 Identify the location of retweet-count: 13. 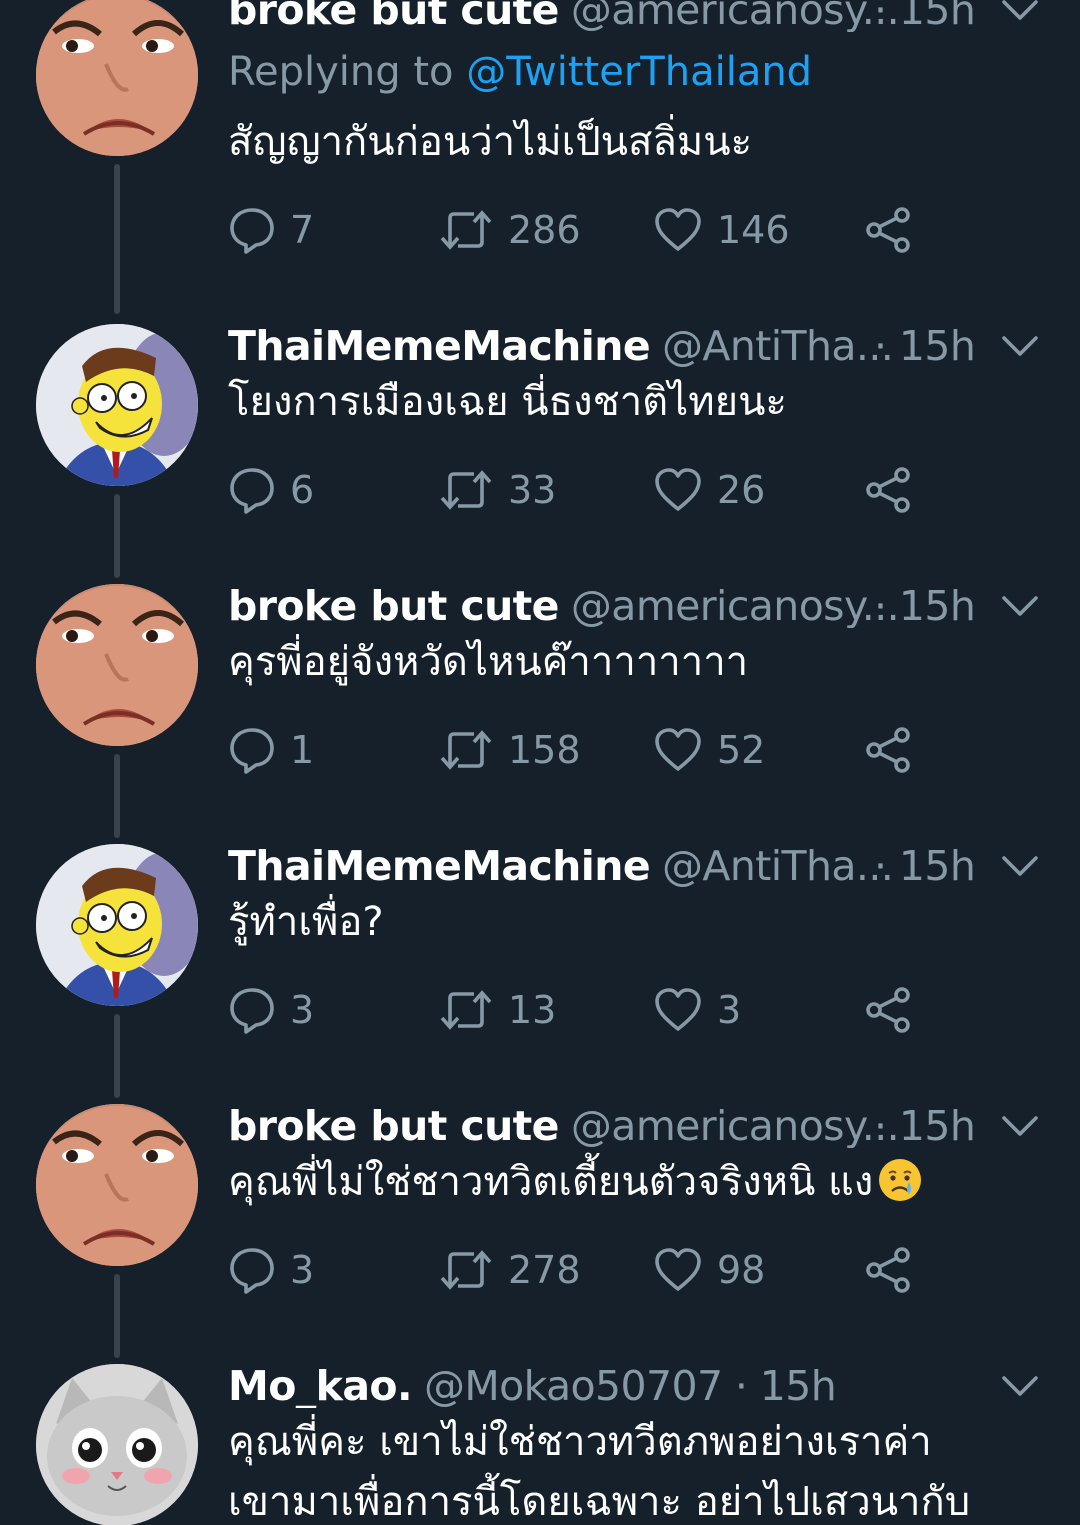
(532, 1010).